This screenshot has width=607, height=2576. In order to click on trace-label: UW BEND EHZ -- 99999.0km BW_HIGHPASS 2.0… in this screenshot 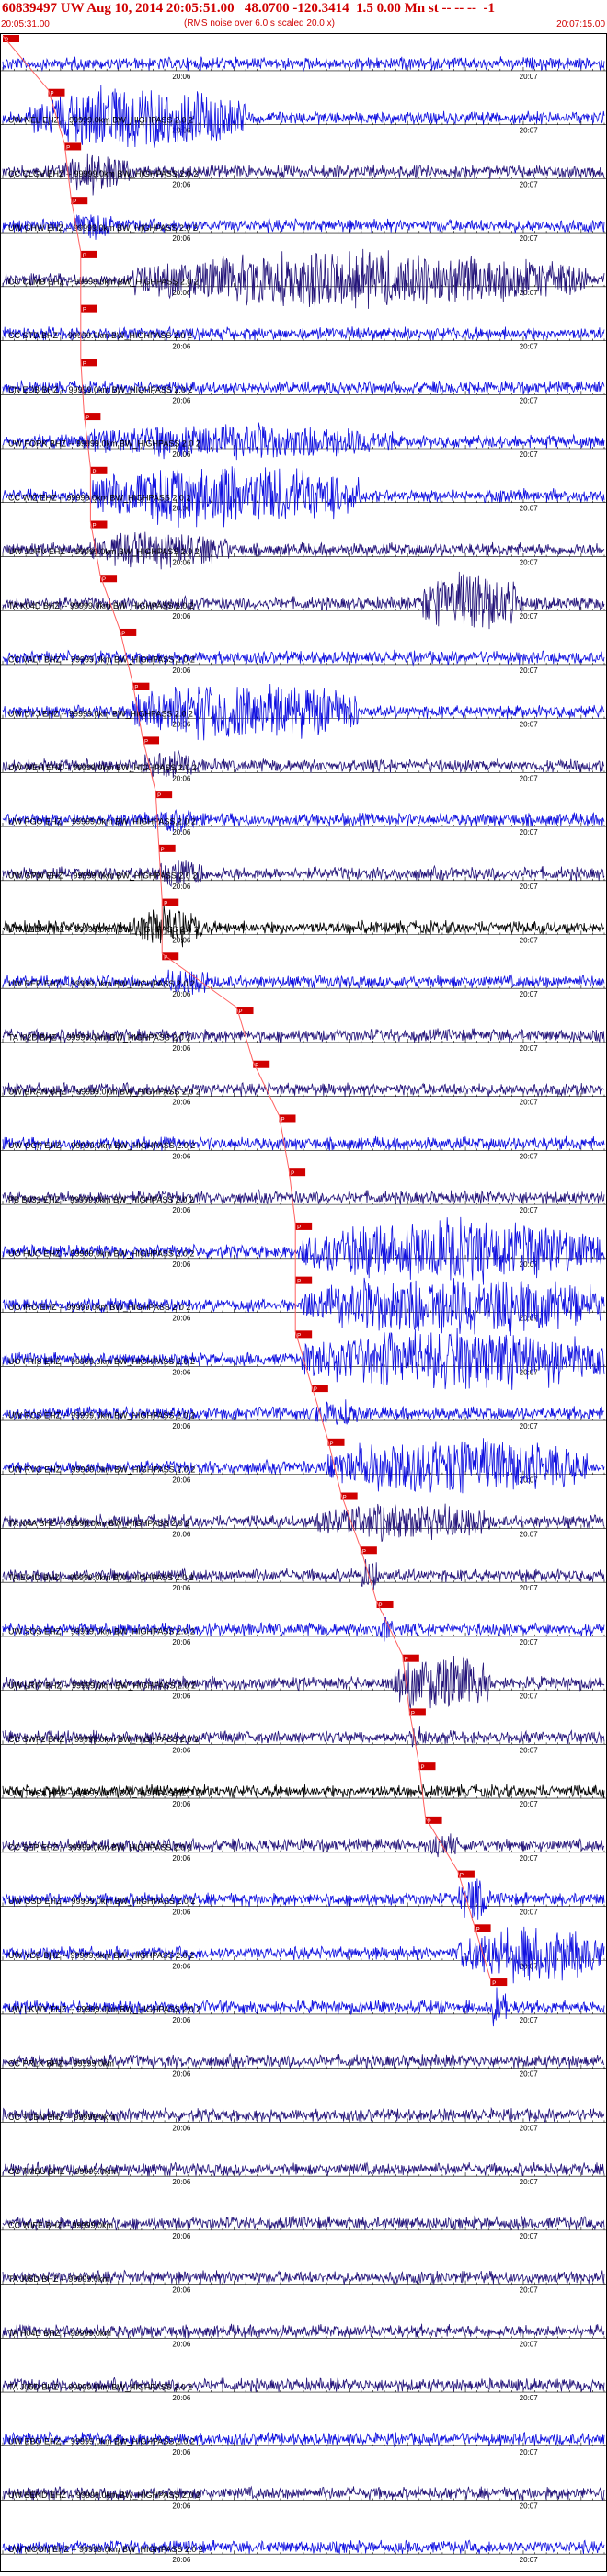, I will do `click(104, 2495)`.